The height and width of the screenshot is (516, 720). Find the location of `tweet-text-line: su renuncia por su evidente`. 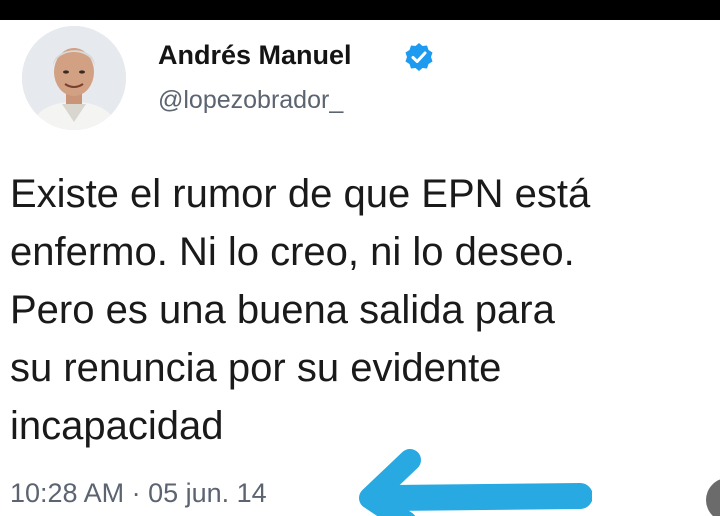

tweet-text-line: su renuncia por su evidente is located at coordinates (256, 368).